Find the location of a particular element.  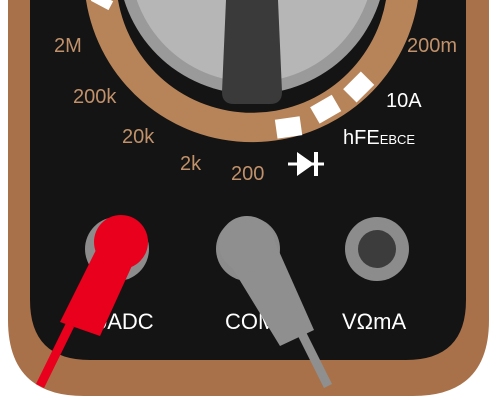

range-label-200m: 200m is located at coordinates (432, 46).